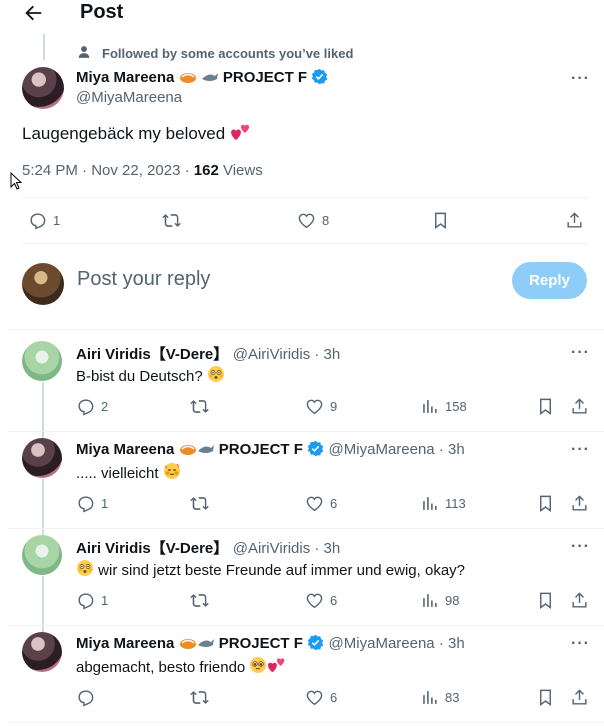 The height and width of the screenshot is (726, 604). Describe the element at coordinates (277, 665) in the screenshot. I see `hearts-emoji-icon` at that location.